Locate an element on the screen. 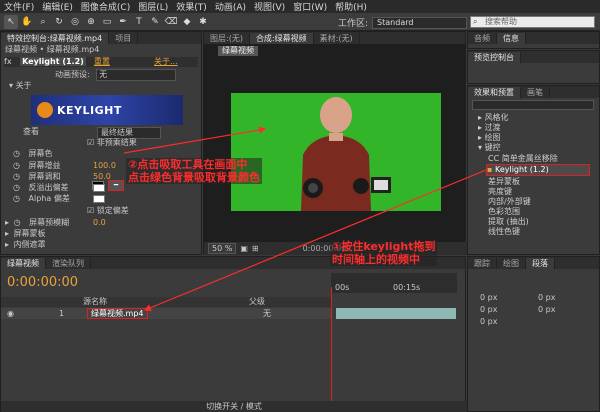 The width and height of the screenshot is (600, 412). annotation-step2-line1: ②点击吸取工具在画面中 is located at coordinates (188, 164).